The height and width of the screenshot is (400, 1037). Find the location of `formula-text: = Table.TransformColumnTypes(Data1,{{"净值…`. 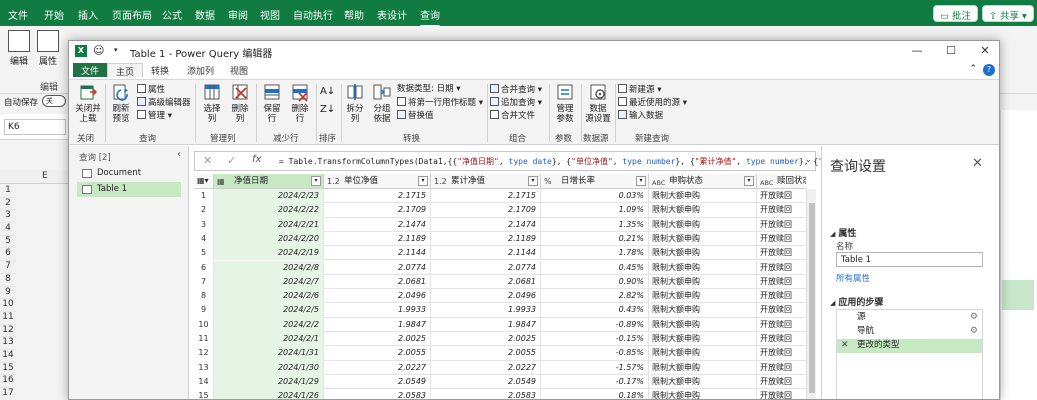

formula-text: = Table.TransformColumnTypes(Data1,{{"净值… is located at coordinates (551, 161).